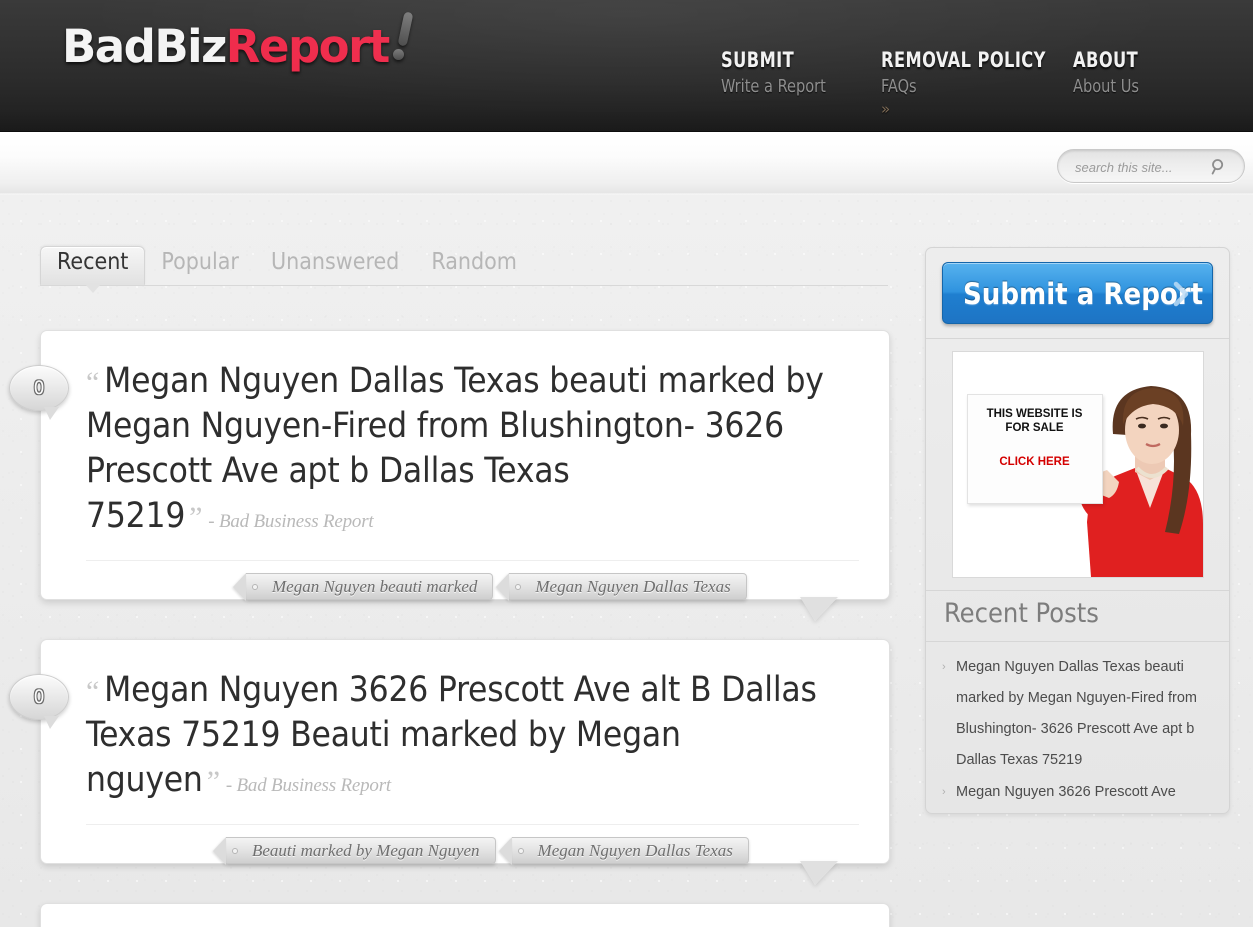 The width and height of the screenshot is (1253, 927). Describe the element at coordinates (474, 266) in the screenshot. I see `tab-random: Random` at that location.